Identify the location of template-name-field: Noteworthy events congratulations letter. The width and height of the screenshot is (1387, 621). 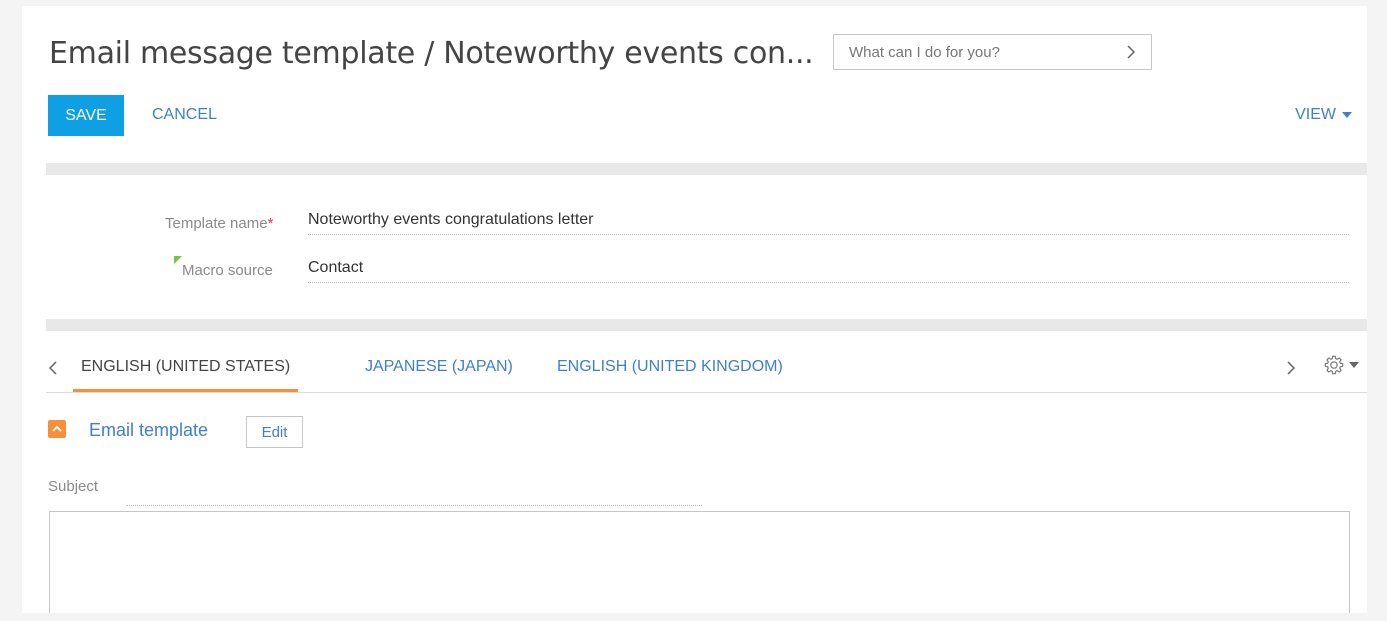
(828, 222).